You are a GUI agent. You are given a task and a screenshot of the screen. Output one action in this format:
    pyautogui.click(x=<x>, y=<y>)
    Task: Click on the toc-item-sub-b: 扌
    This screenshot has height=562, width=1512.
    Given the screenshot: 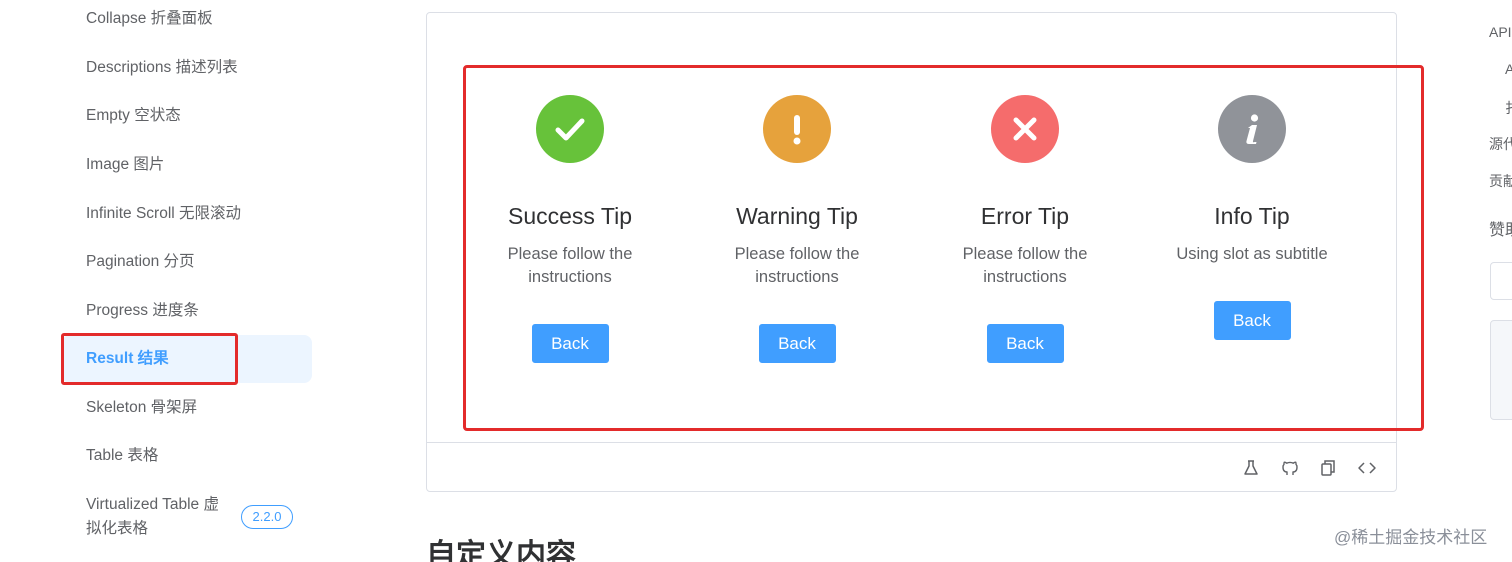 What is the action you would take?
    pyautogui.click(x=1508, y=108)
    